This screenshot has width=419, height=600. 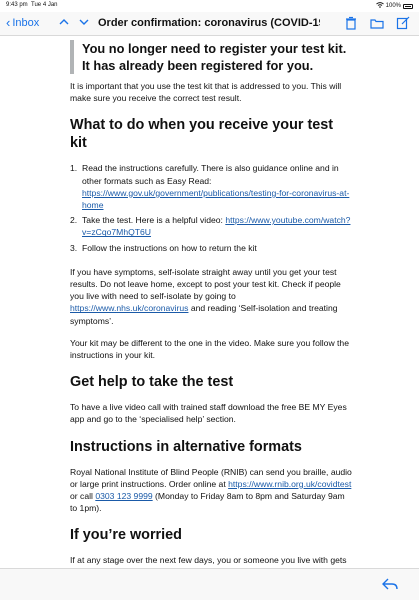 I want to click on folder-icon, so click(x=377, y=23).